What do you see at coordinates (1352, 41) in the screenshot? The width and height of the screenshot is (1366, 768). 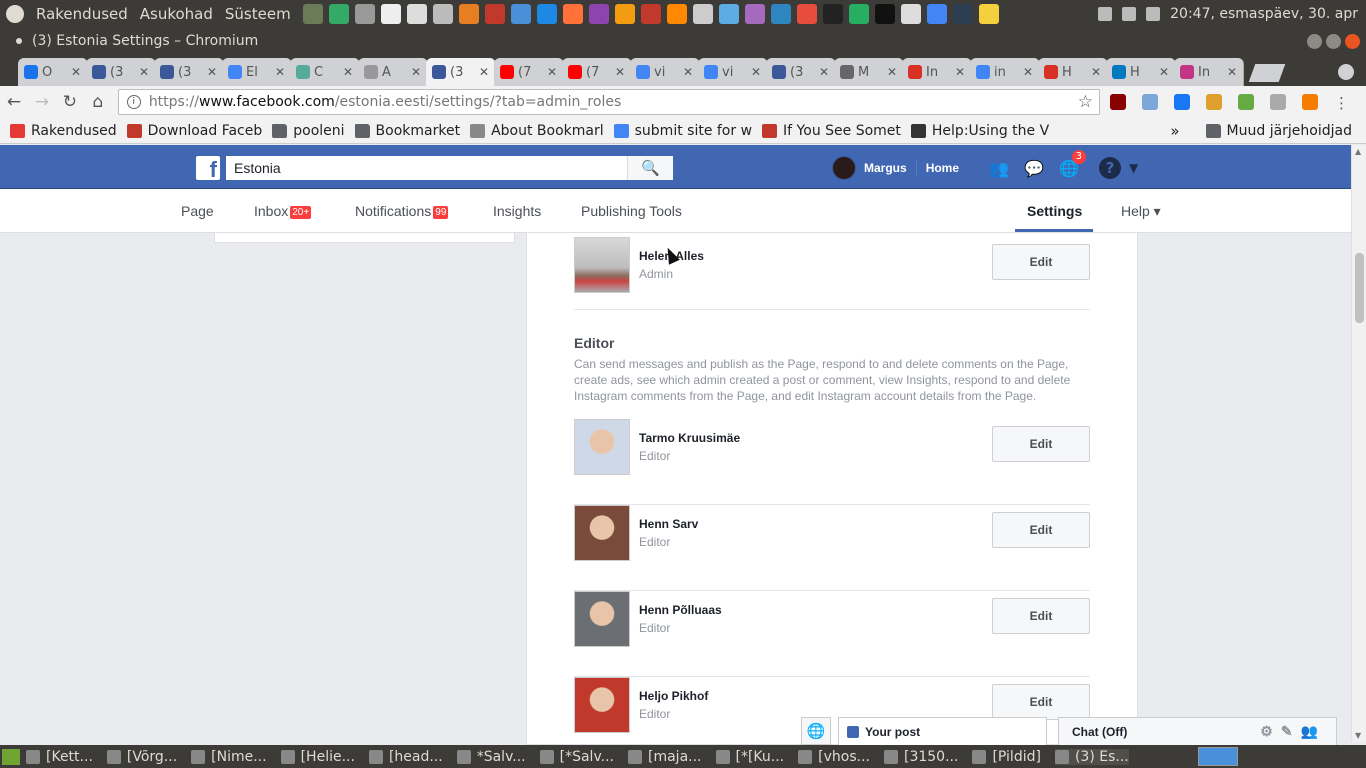 I see `close-window-icon` at bounding box center [1352, 41].